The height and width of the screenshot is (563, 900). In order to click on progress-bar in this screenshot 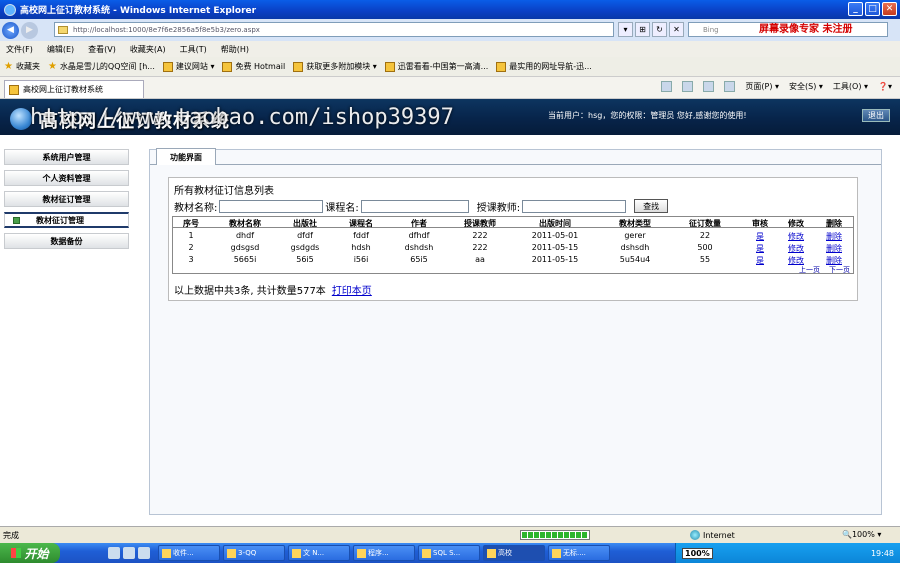, I will do `click(555, 535)`.